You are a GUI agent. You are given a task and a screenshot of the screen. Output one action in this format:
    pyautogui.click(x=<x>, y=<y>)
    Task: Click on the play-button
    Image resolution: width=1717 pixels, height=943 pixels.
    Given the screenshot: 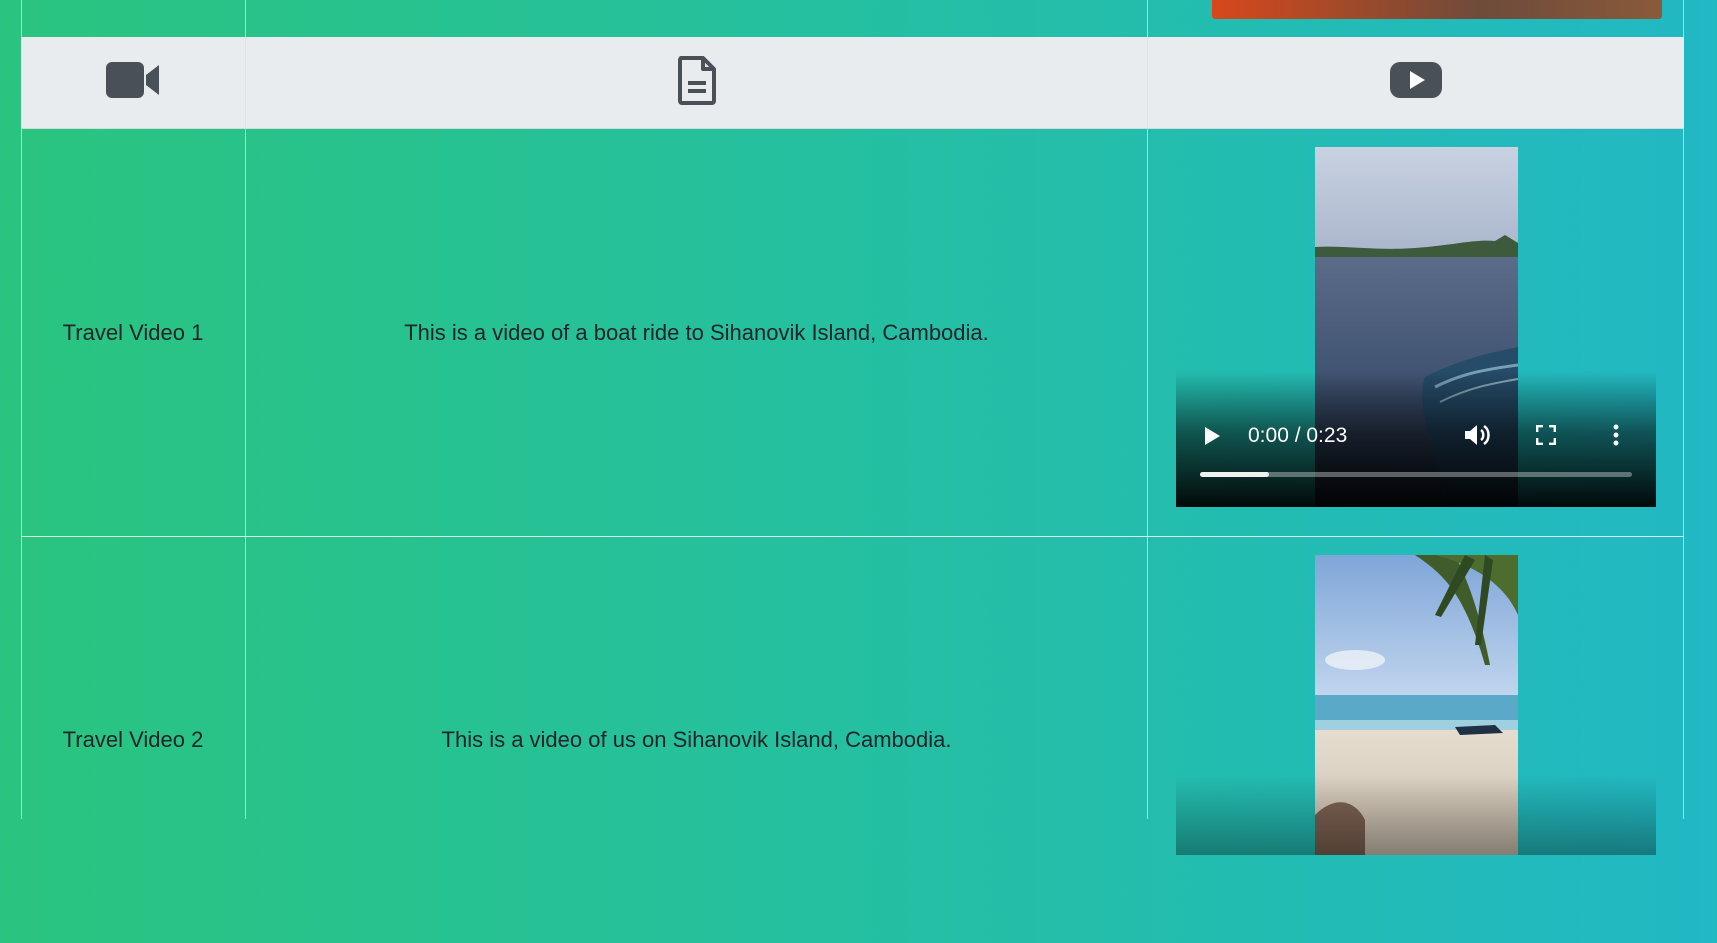 What is the action you would take?
    pyautogui.click(x=1212, y=438)
    